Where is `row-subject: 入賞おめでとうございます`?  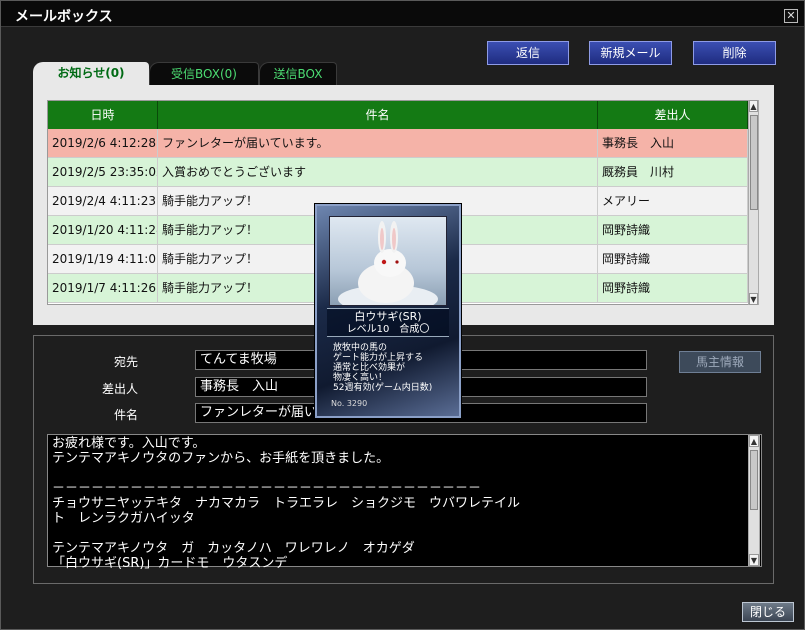
row-subject: 入賞おめでとうございます is located at coordinates (378, 172).